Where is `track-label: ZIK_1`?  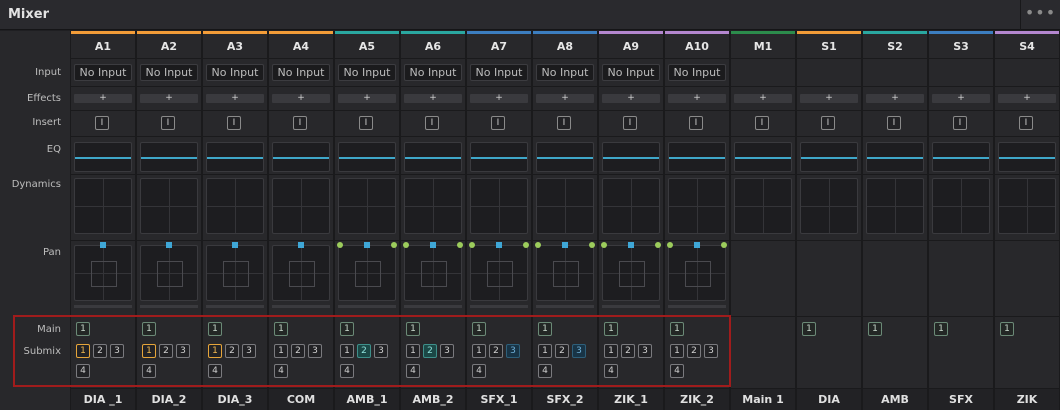
track-label: ZIK_1 is located at coordinates (631, 399).